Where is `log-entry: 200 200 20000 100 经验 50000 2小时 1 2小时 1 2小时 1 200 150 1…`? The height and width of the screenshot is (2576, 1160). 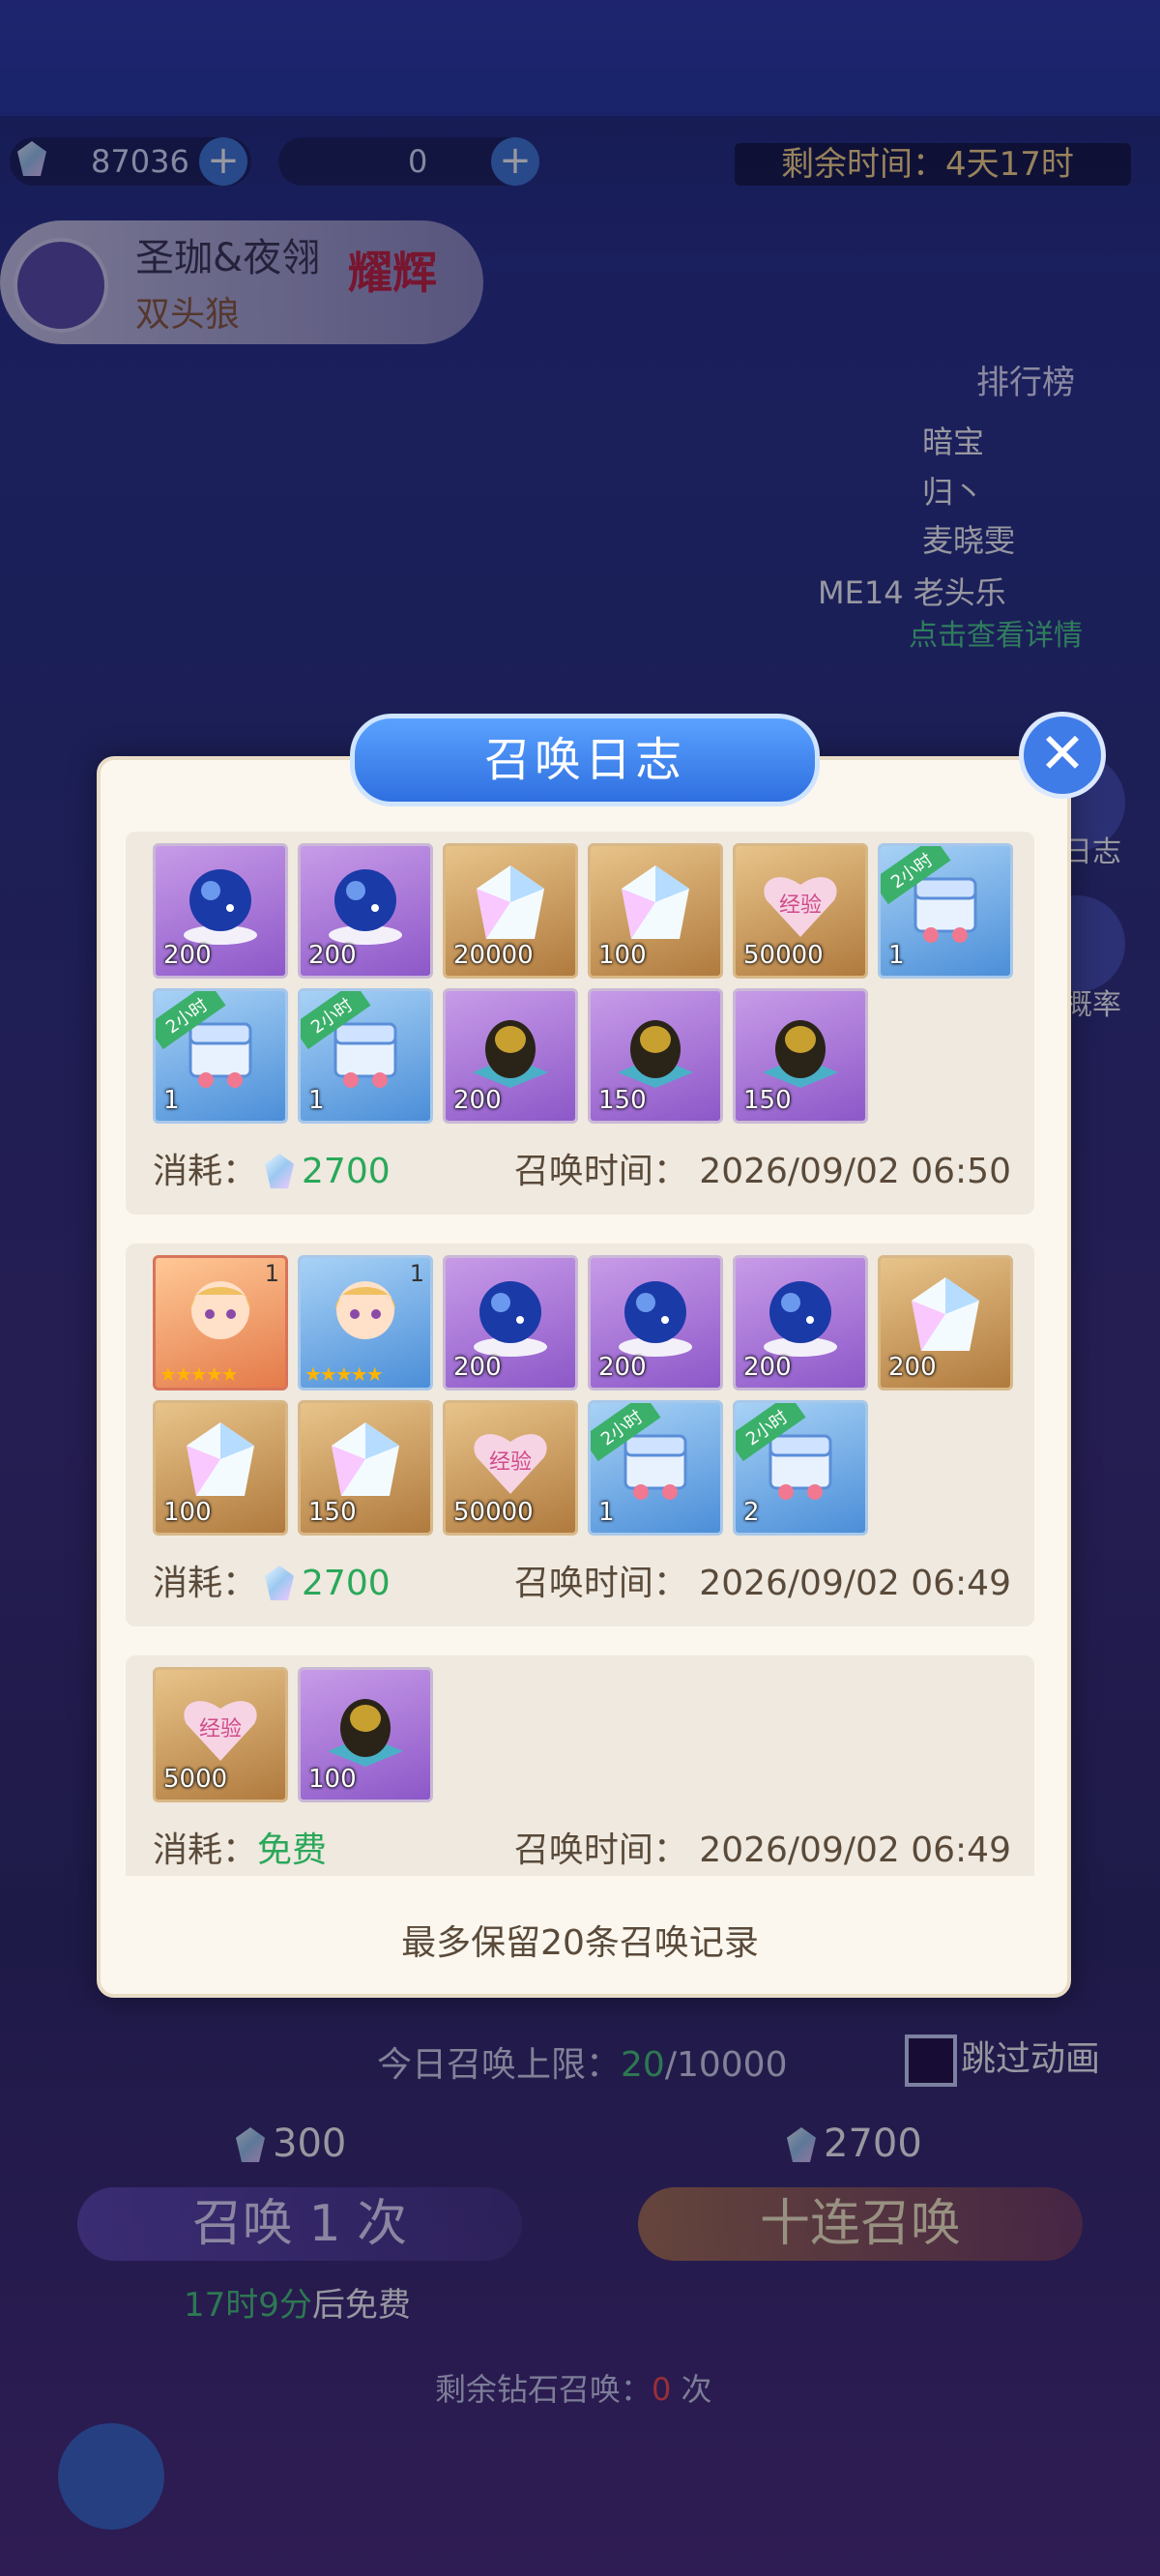 log-entry: 200 200 20000 100 经验 50000 2小时 1 2小时 1 2小时 1 200 150 1… is located at coordinates (580, 1023).